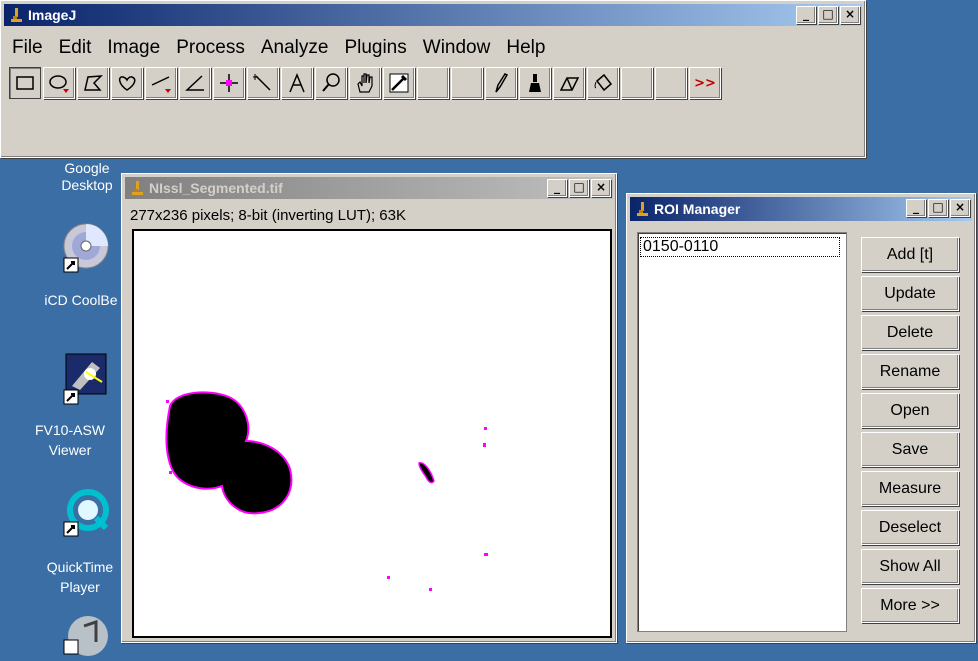 Image resolution: width=978 pixels, height=661 pixels. What do you see at coordinates (457, 48) in the screenshot?
I see `menu-window: Window` at bounding box center [457, 48].